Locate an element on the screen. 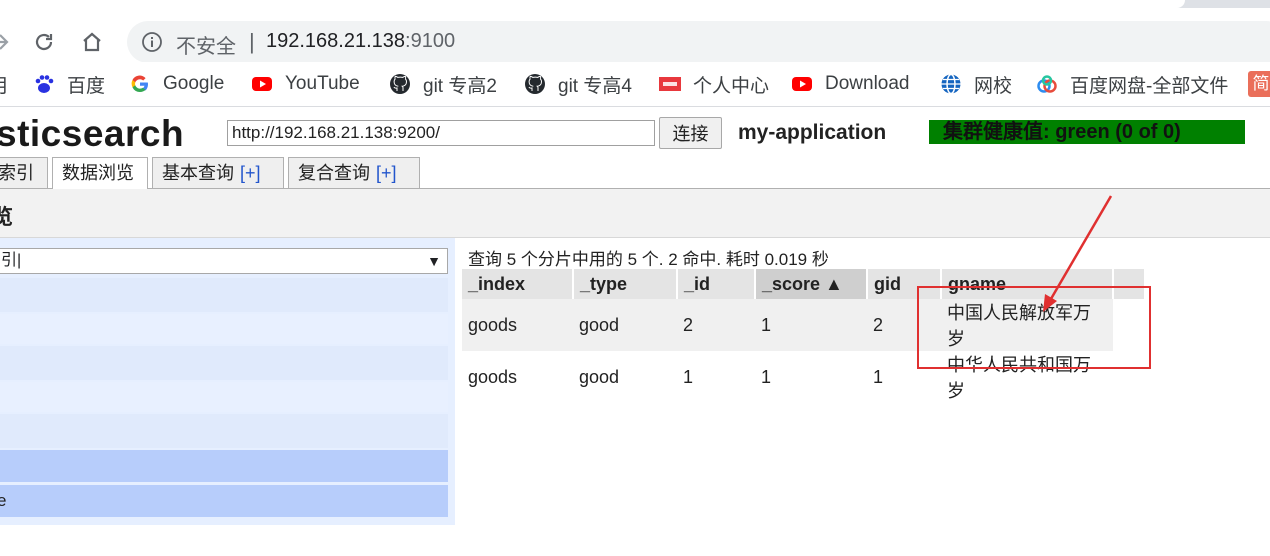 Image resolution: width=1270 pixels, height=556 pixels. bookmark-profile: 个人中心 is located at coordinates (714, 84).